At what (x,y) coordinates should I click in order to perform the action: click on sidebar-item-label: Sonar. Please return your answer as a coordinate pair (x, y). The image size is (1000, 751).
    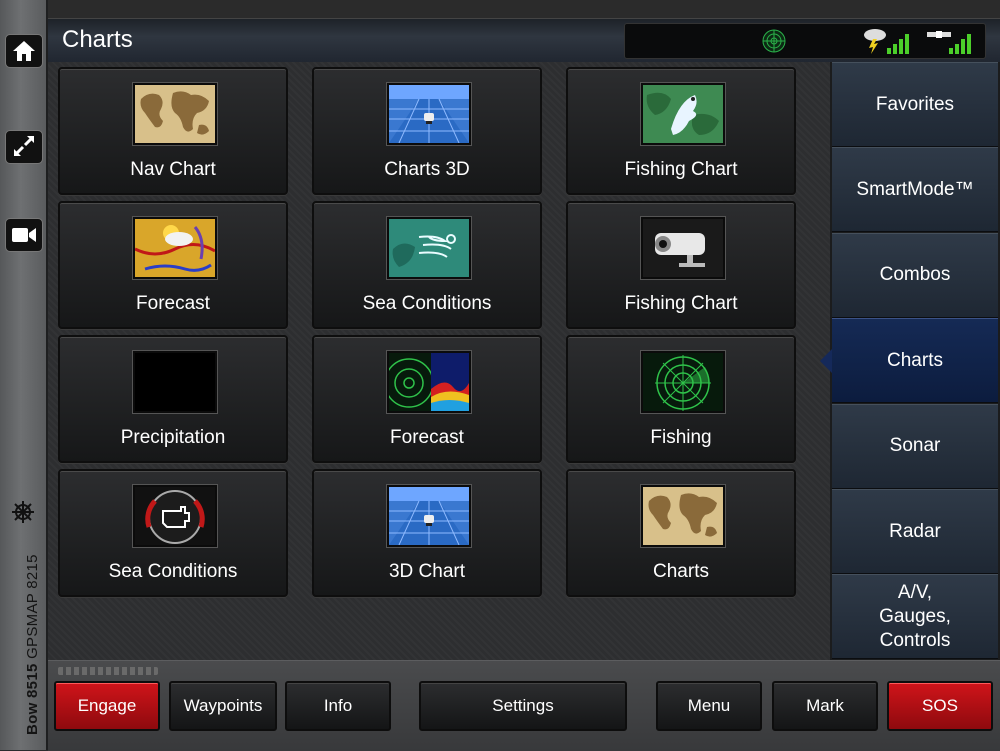
    Looking at the image, I should click on (915, 446).